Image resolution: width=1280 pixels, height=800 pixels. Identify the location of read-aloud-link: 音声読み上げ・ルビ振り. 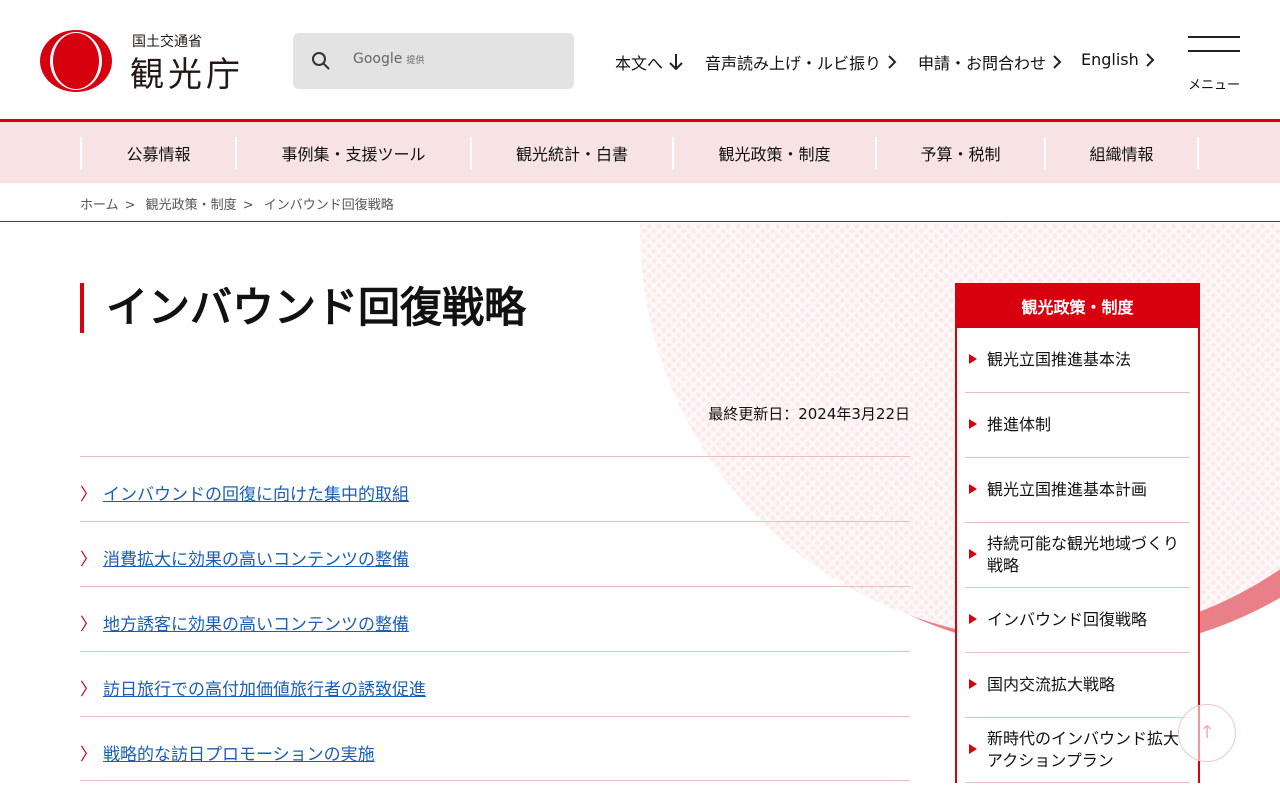
(801, 62).